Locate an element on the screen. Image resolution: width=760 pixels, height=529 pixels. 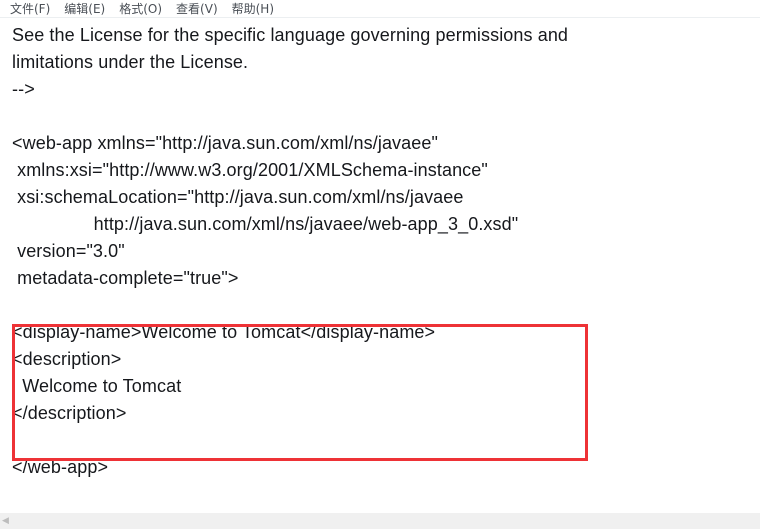
menu-item-file: 文件(F) is located at coordinates (31, 9).